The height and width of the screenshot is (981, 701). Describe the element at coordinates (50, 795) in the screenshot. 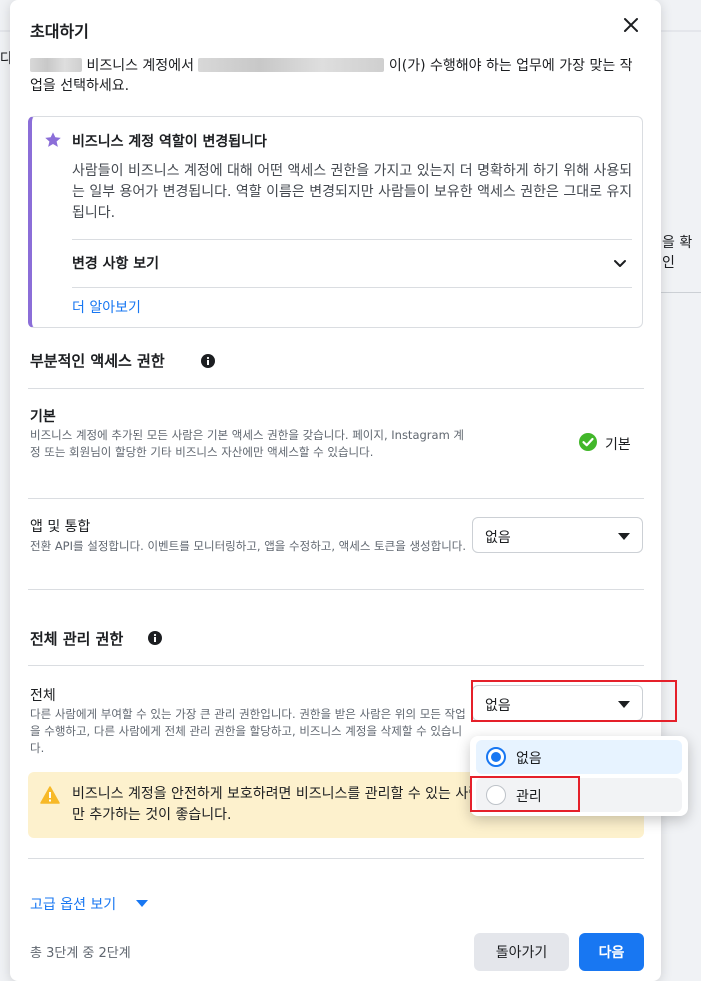

I see `warning-icon` at that location.